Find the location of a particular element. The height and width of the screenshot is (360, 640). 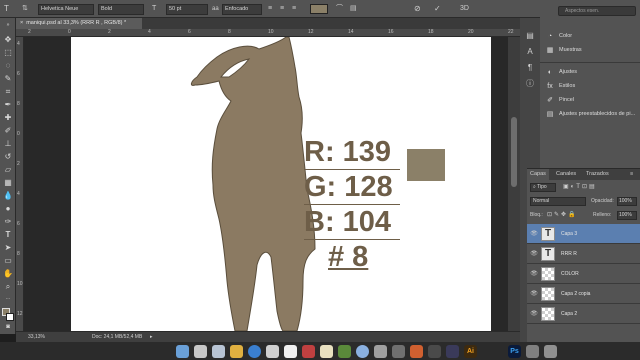

healing-brush-tool-icon: ✚ is located at coordinates (8, 117).